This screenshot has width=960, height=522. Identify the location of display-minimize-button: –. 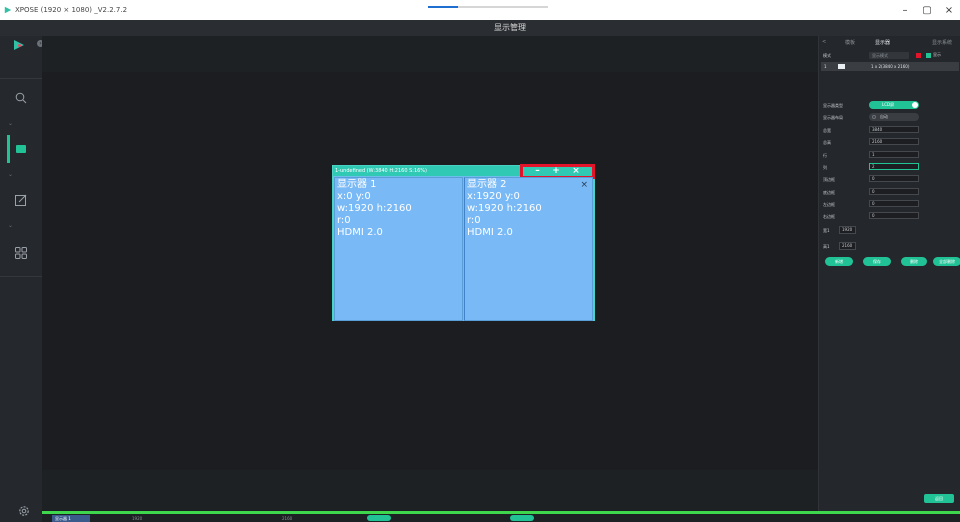
(537, 171).